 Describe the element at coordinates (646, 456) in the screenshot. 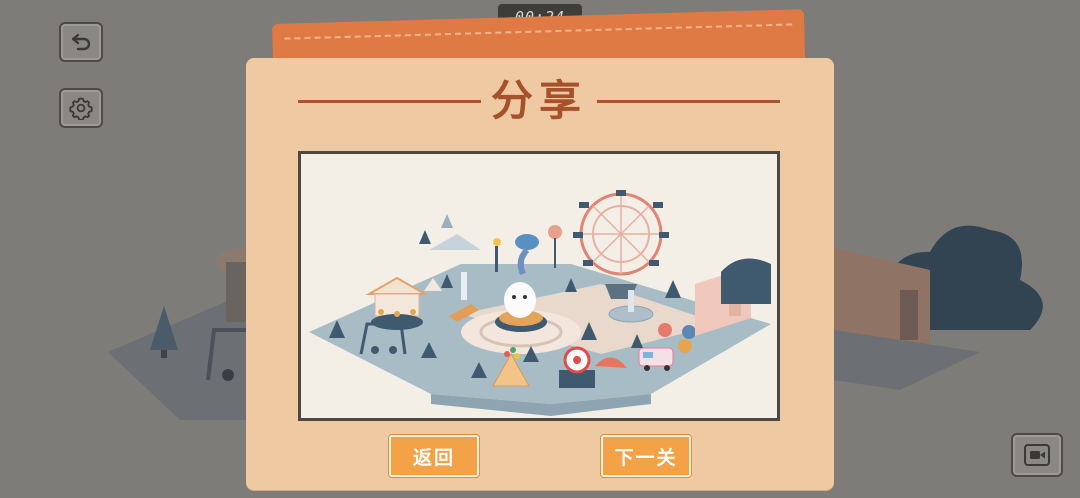

I see `next-level-button: 下一关` at that location.